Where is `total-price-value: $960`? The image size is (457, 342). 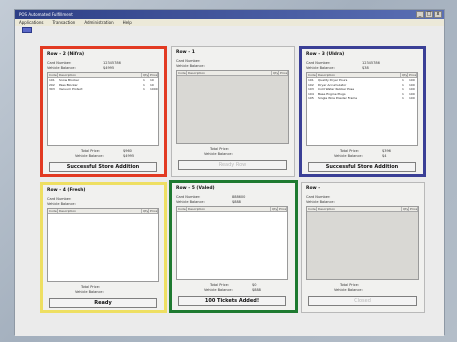 total-price-value: $960 is located at coordinates (127, 151).